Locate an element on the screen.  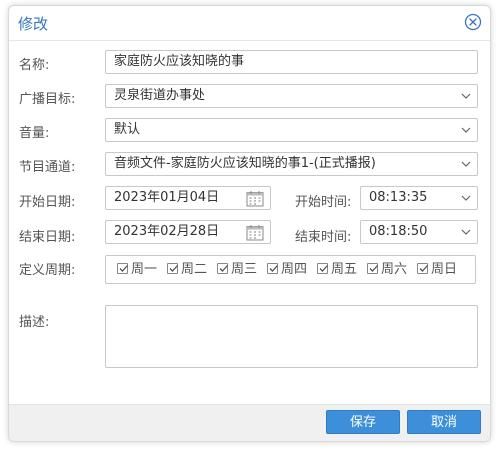
weekday-selector: 周一 周二 周三 周四 周五 周六 周日 is located at coordinates (290, 269).